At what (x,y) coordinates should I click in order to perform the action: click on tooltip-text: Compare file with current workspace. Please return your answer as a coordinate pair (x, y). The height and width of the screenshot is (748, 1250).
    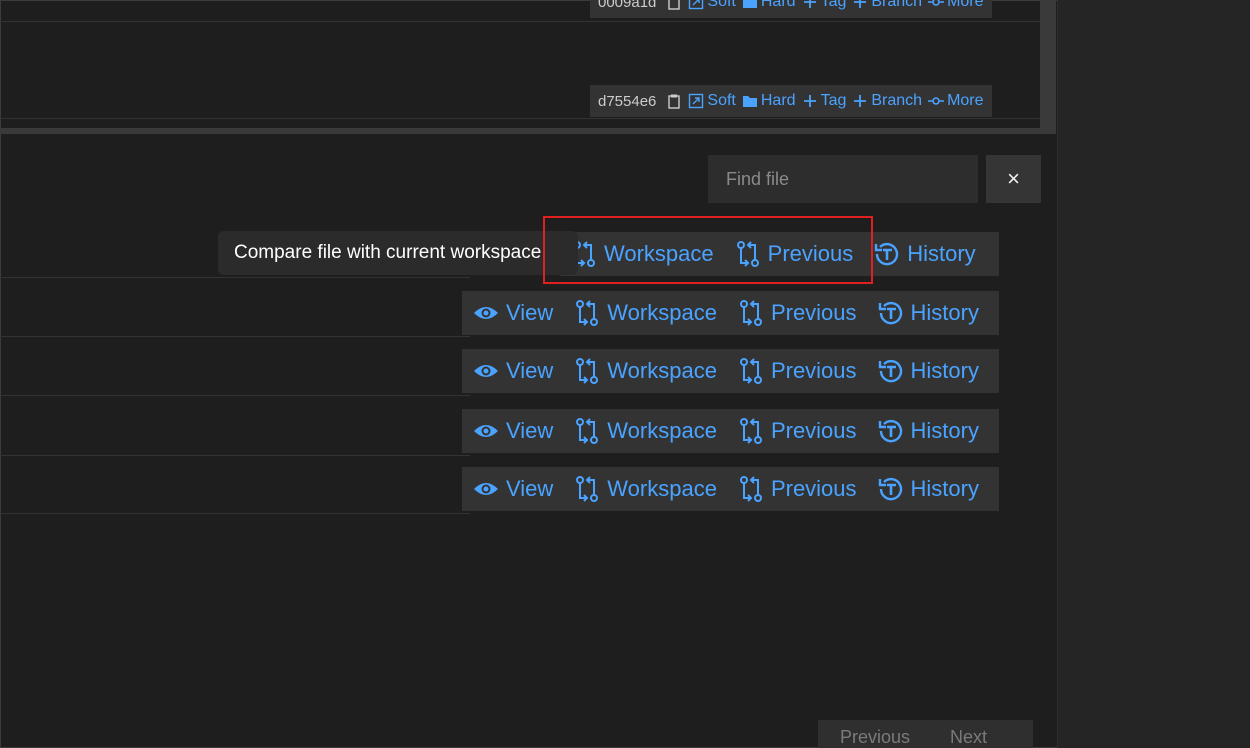
    Looking at the image, I should click on (388, 252).